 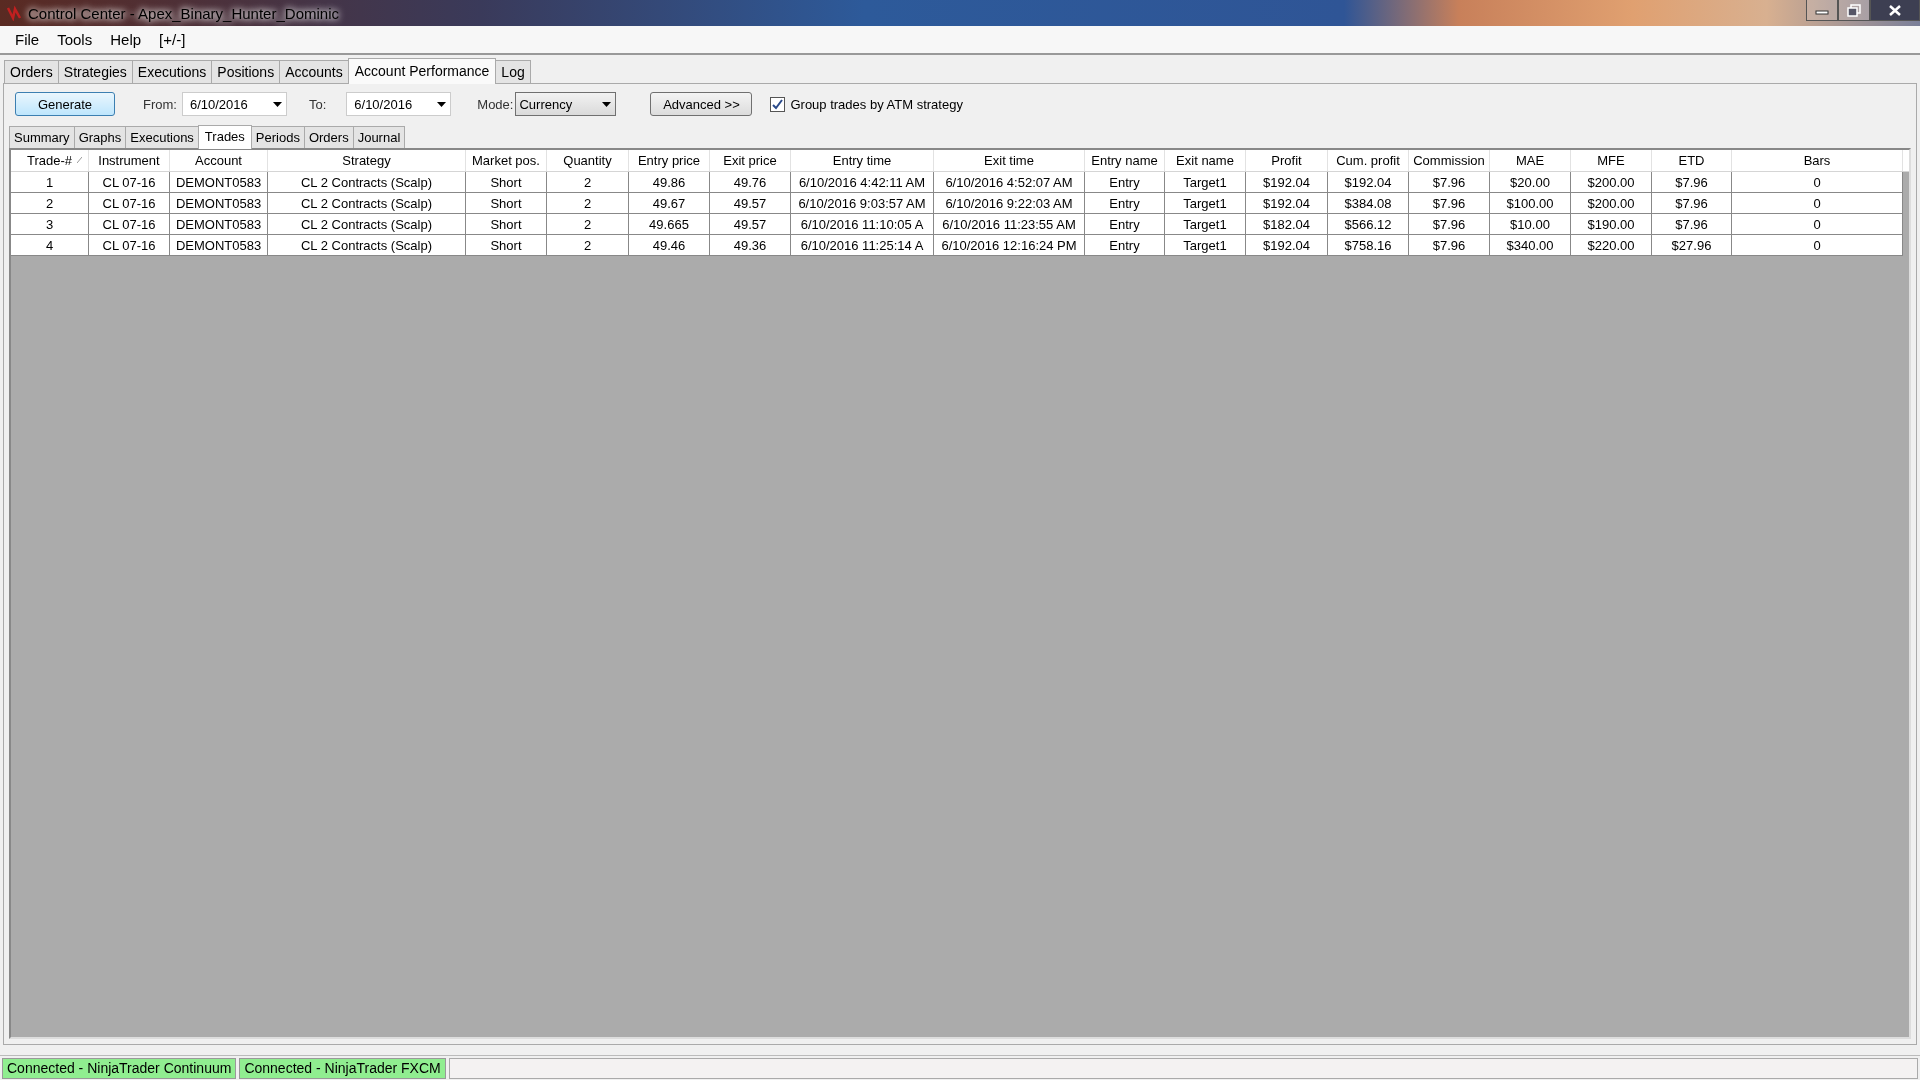 What do you see at coordinates (422, 71) in the screenshot?
I see `tab: Account Performance` at bounding box center [422, 71].